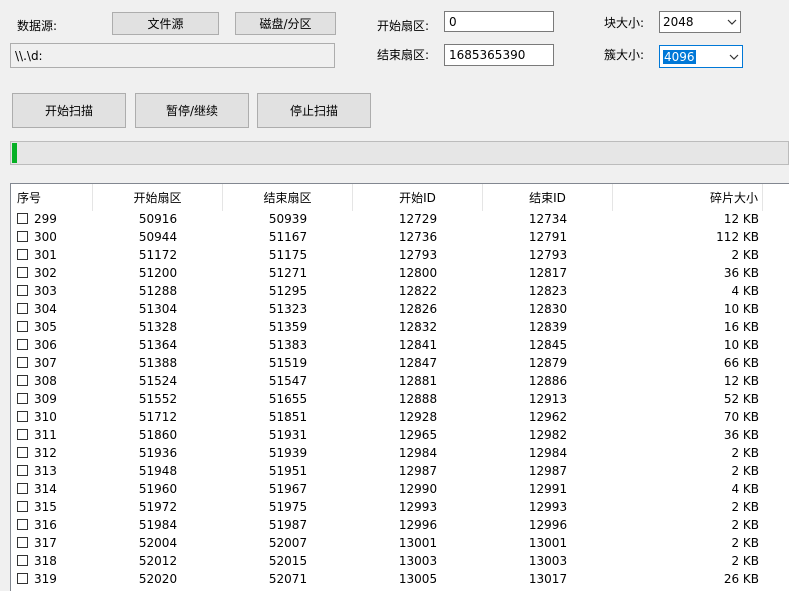 The image size is (789, 591). Describe the element at coordinates (288, 525) in the screenshot. I see `table-cell: 51987` at that location.